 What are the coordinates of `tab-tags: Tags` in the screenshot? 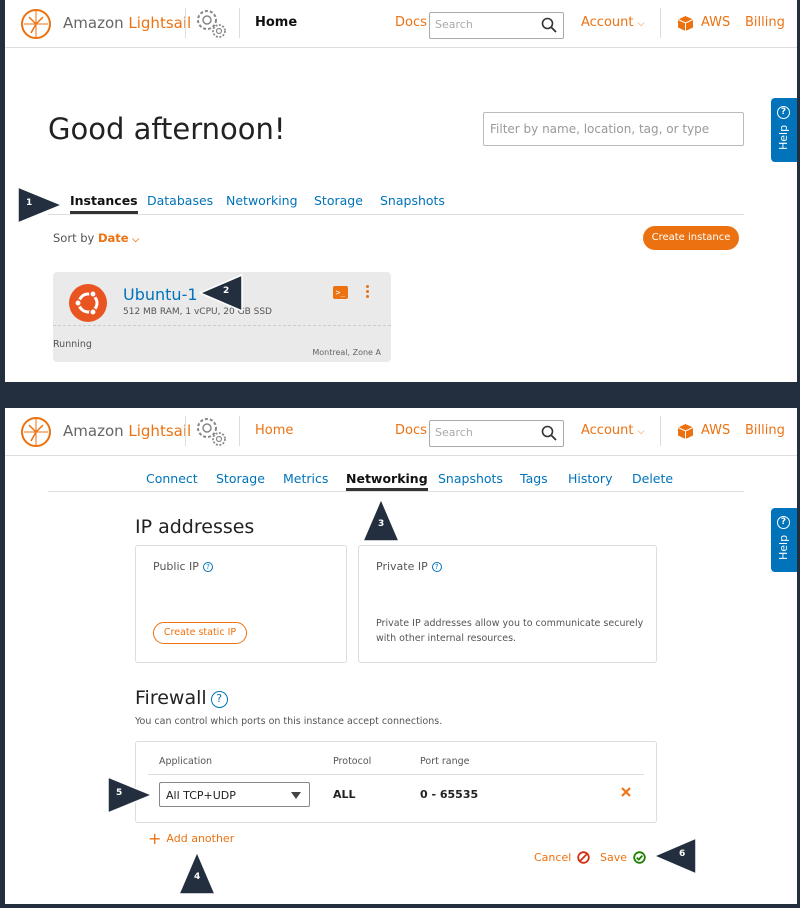 It's located at (534, 478).